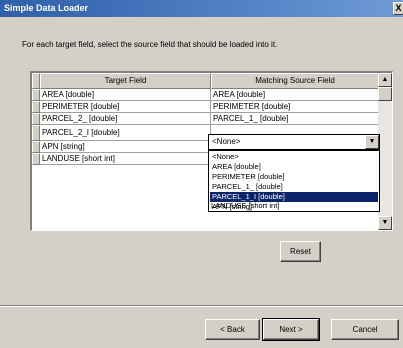  What do you see at coordinates (294, 187) in the screenshot?
I see `dropdown-option: PARCEL_1_ [double]` at bounding box center [294, 187].